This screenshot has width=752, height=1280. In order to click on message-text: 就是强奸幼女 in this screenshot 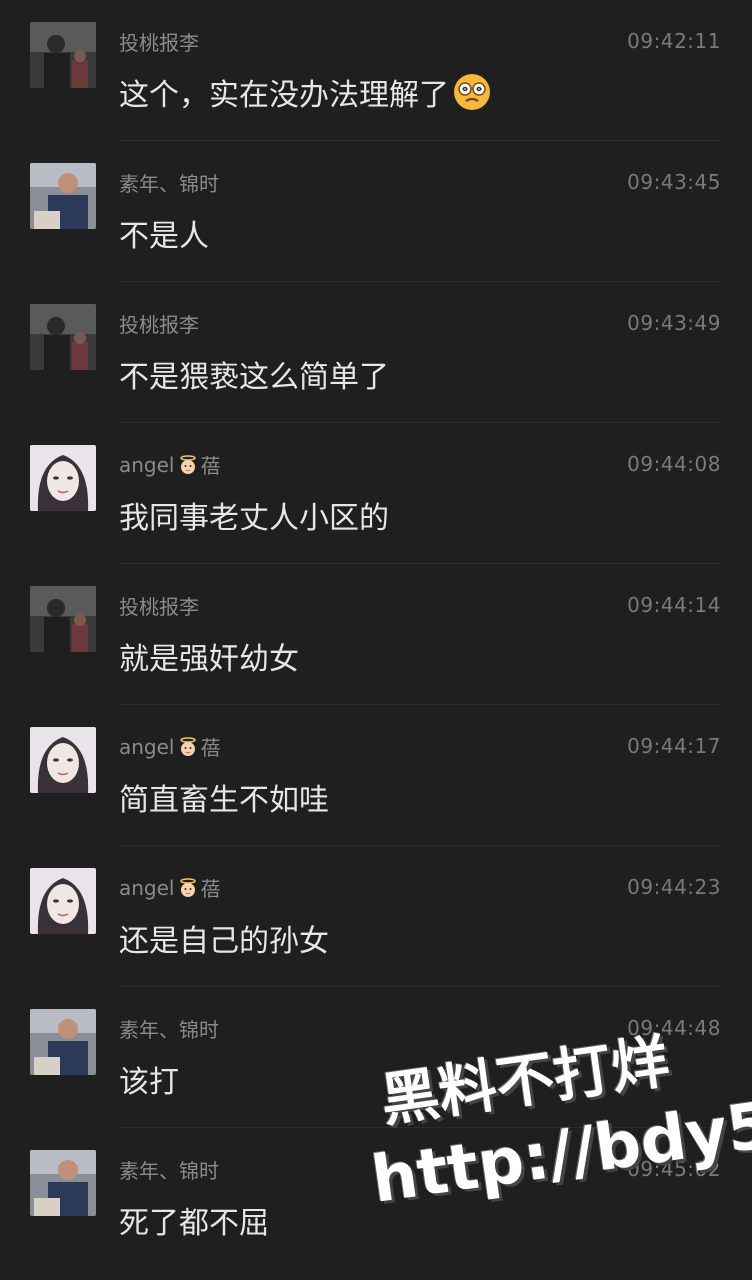, I will do `click(209, 659)`.